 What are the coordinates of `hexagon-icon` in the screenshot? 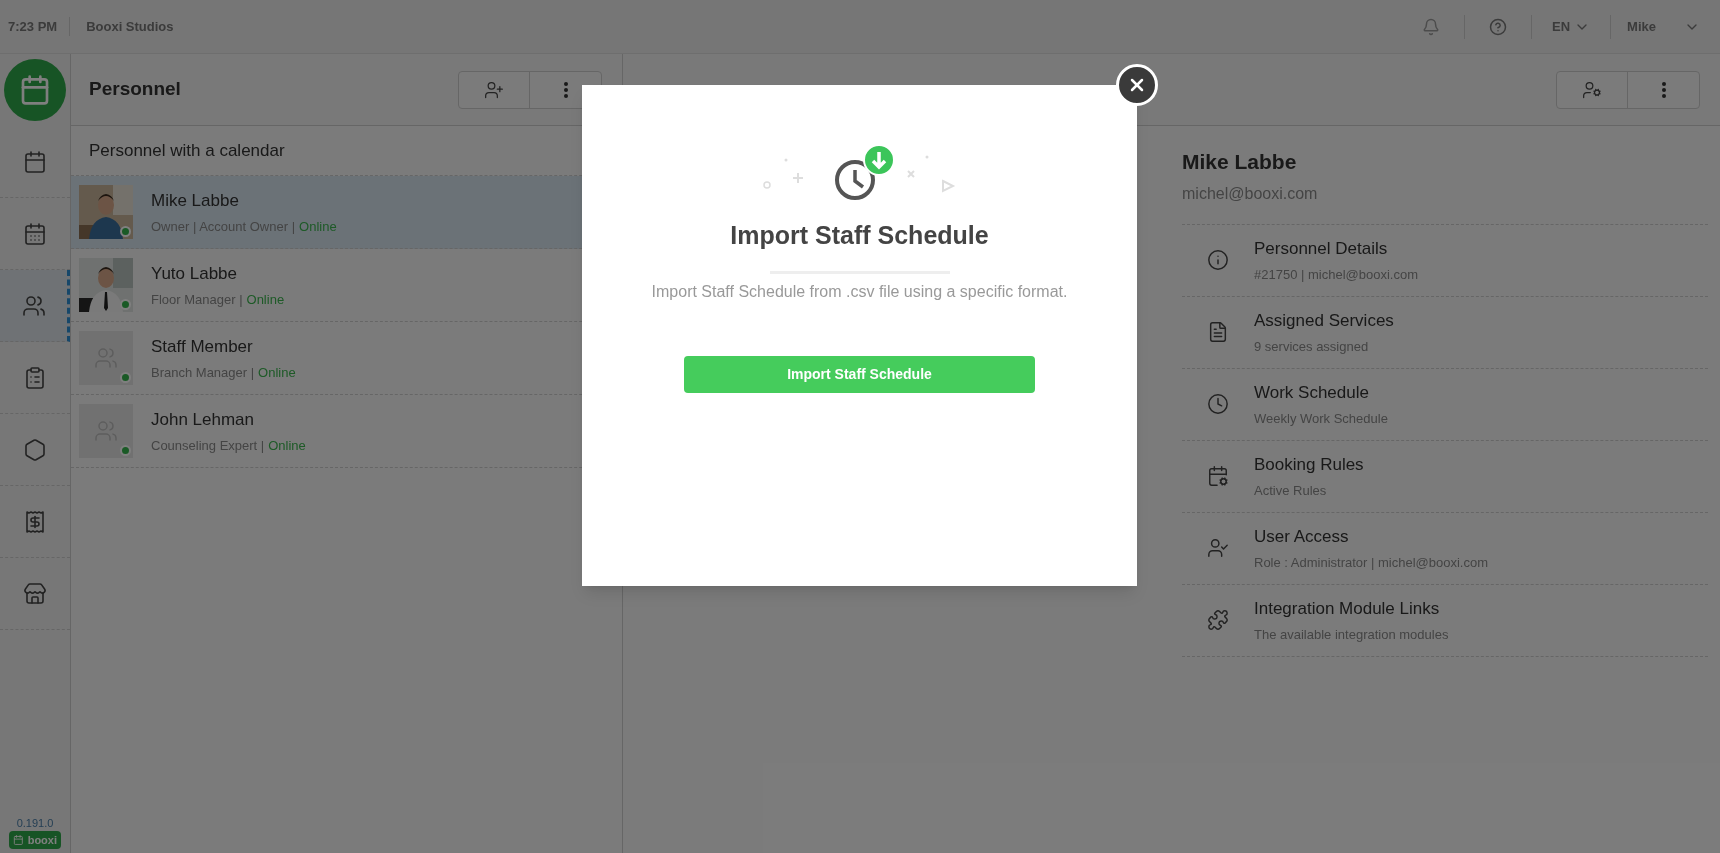 It's located at (35, 449).